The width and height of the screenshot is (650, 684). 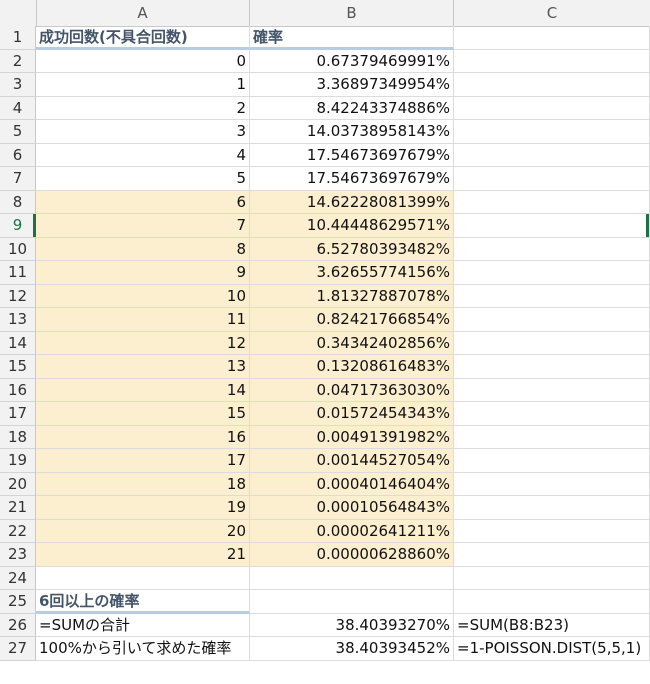 I want to click on row-number: 25, so click(x=18, y=602).